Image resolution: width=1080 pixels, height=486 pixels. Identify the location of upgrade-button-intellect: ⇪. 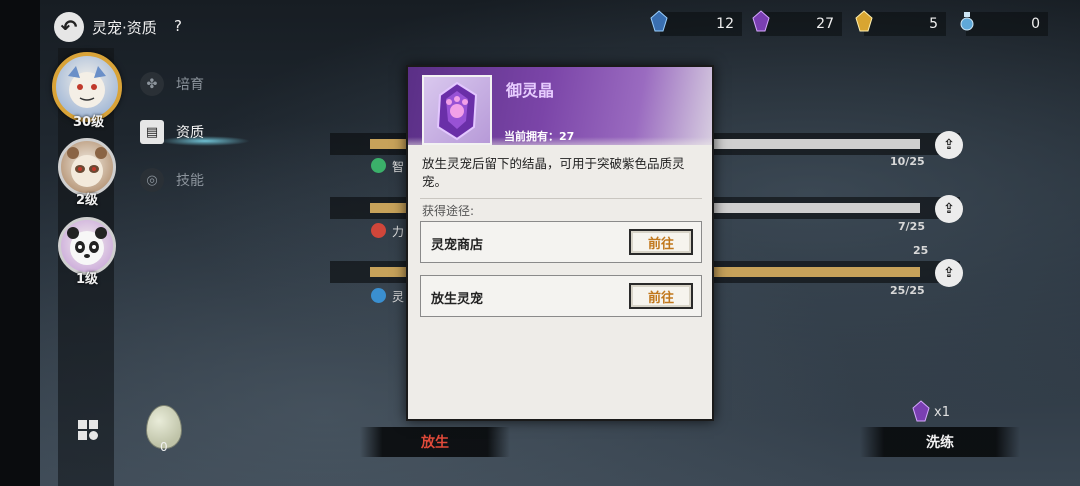
(949, 145).